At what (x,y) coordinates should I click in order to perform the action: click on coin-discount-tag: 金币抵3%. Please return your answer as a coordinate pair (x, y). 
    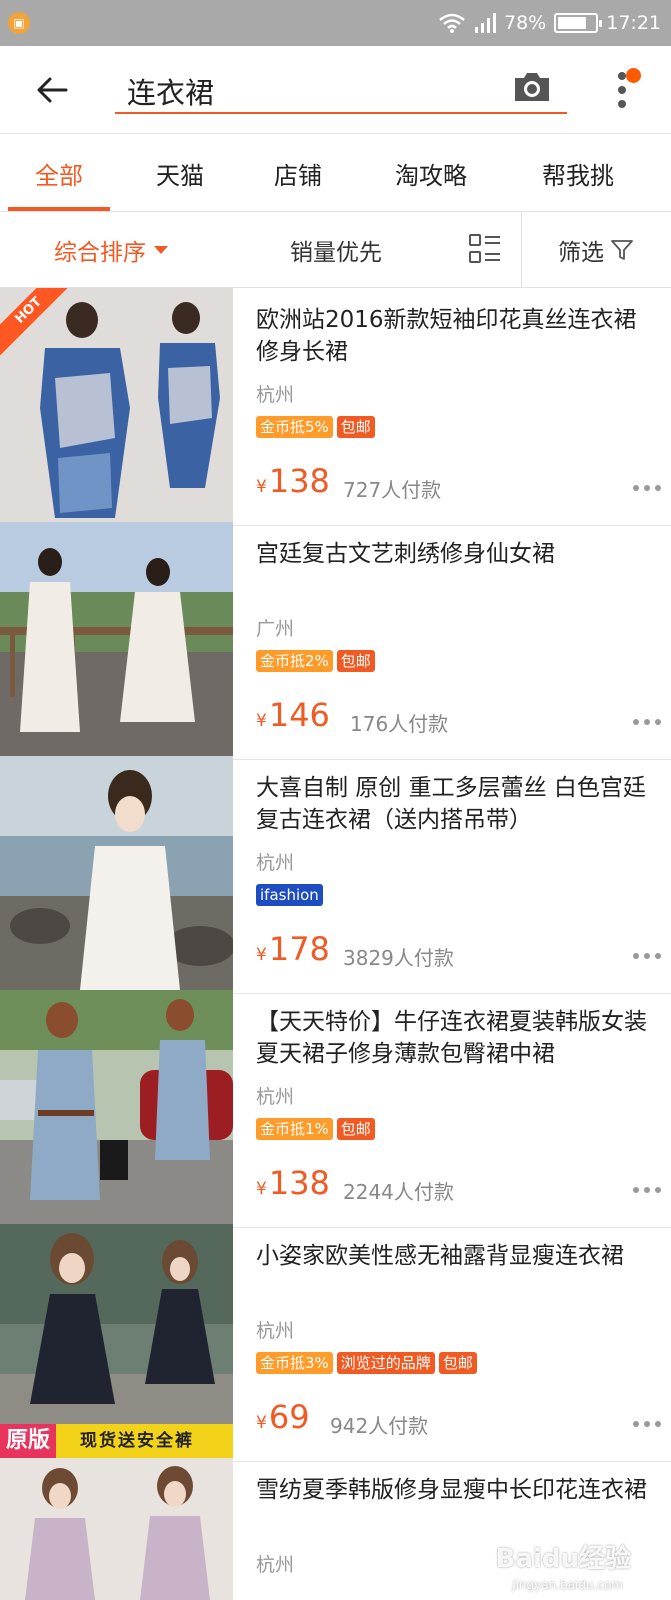
    Looking at the image, I should click on (294, 1363).